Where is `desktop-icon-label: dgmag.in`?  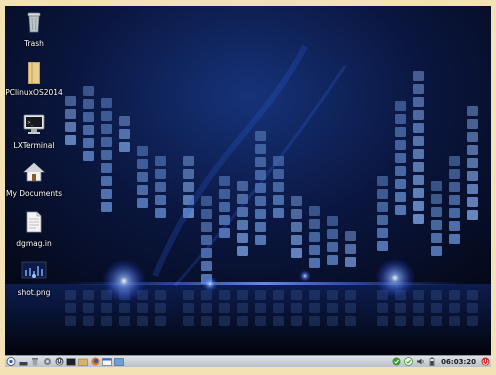 desktop-icon-label: dgmag.in is located at coordinates (34, 243).